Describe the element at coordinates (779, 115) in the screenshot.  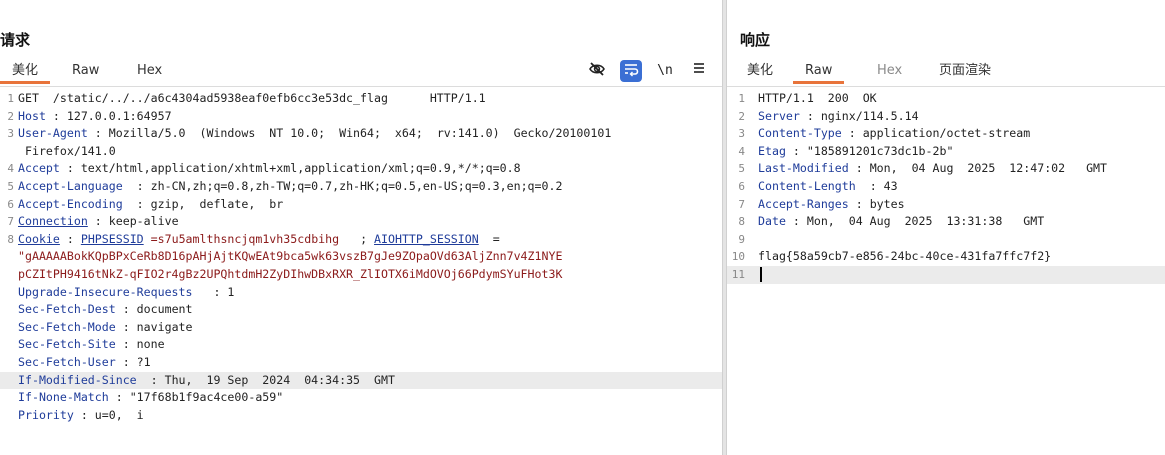
I see `header-name: Server` at that location.